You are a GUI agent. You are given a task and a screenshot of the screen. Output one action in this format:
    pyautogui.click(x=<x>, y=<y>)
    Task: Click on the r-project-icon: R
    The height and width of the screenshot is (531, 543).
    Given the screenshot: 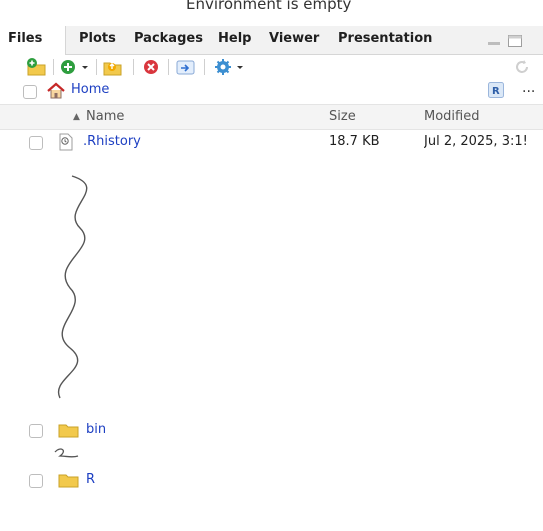 What is the action you would take?
    pyautogui.click(x=496, y=90)
    